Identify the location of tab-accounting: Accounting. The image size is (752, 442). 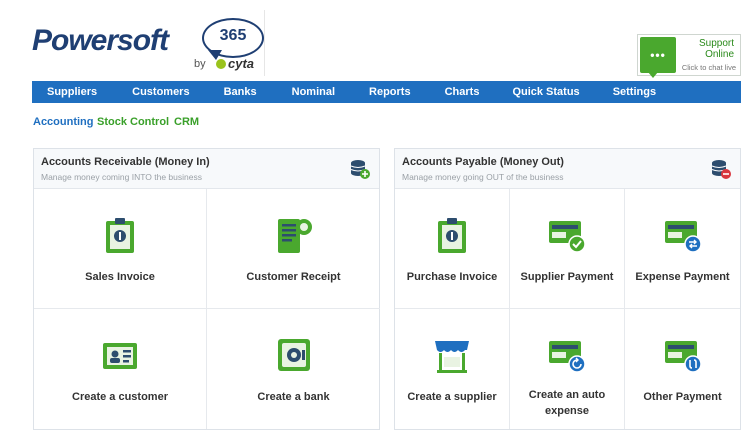
(63, 122).